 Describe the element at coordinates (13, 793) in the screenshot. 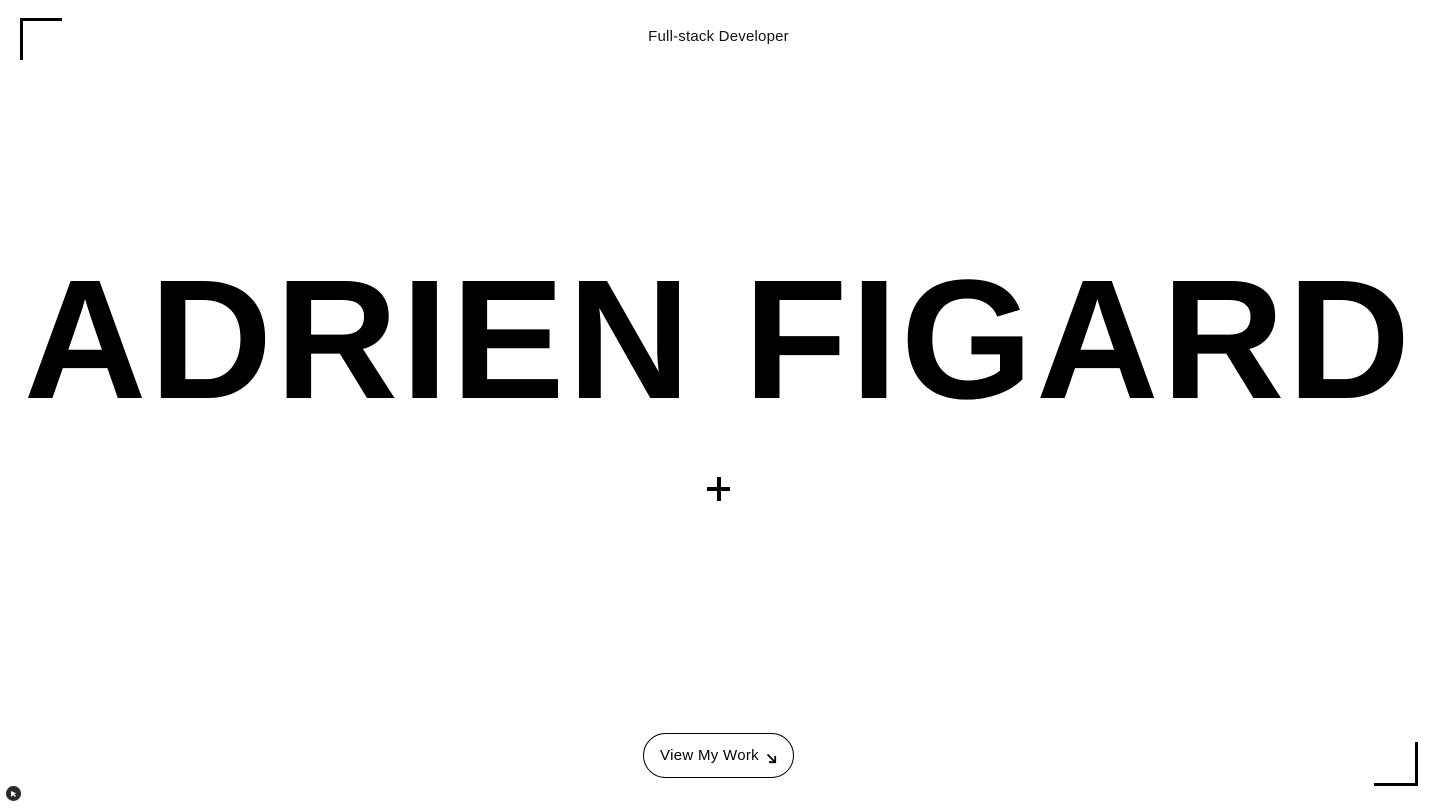

I see `cursor-badge-icon` at that location.